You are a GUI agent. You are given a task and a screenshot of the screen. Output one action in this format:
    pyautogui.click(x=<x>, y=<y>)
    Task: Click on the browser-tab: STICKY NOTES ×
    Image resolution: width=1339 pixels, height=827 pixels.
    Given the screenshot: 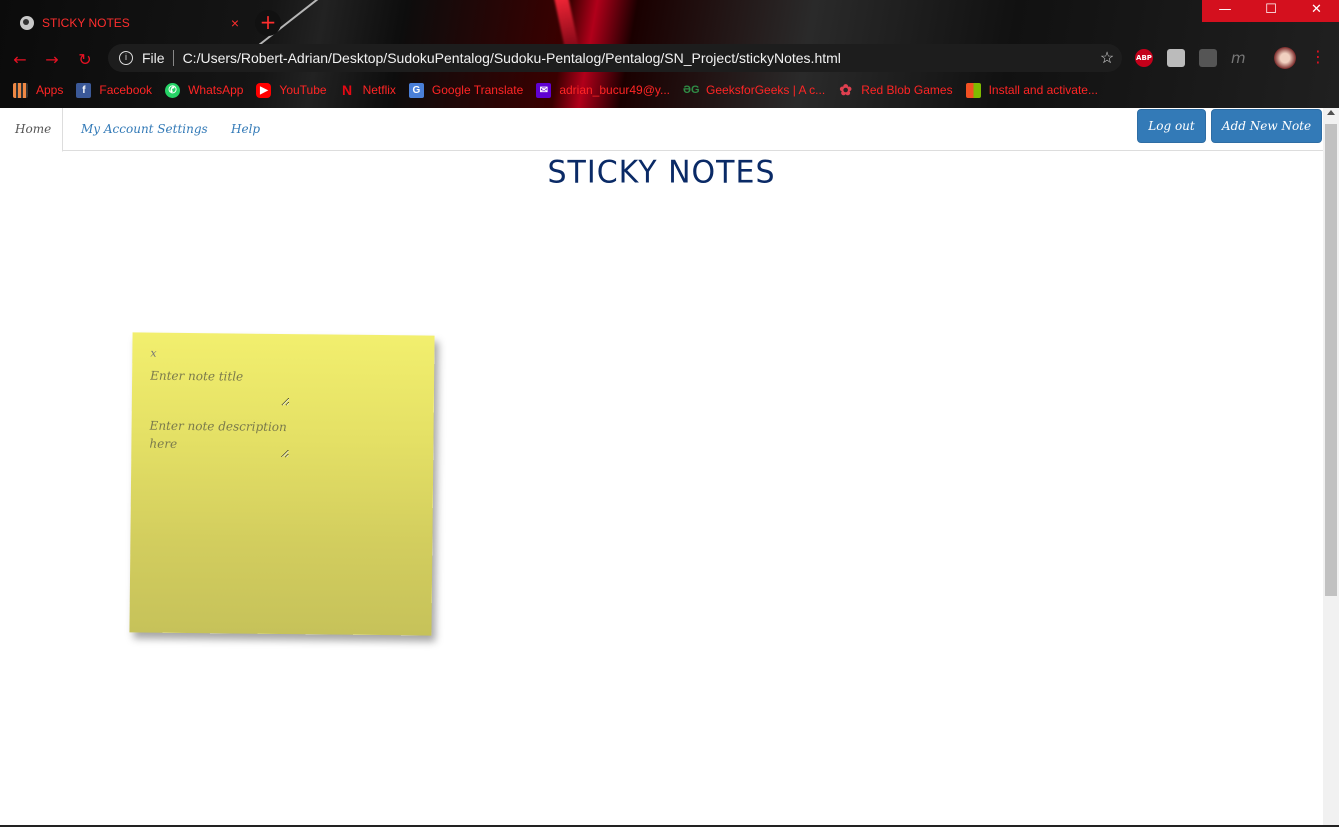 What is the action you would take?
    pyautogui.click(x=126, y=23)
    